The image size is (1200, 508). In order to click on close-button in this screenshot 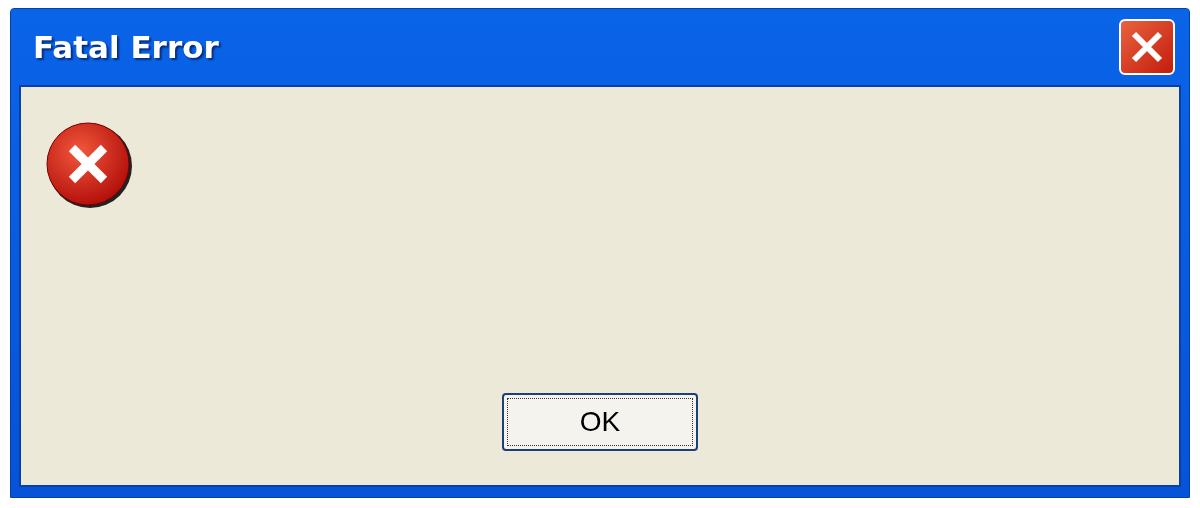, I will do `click(1147, 47)`.